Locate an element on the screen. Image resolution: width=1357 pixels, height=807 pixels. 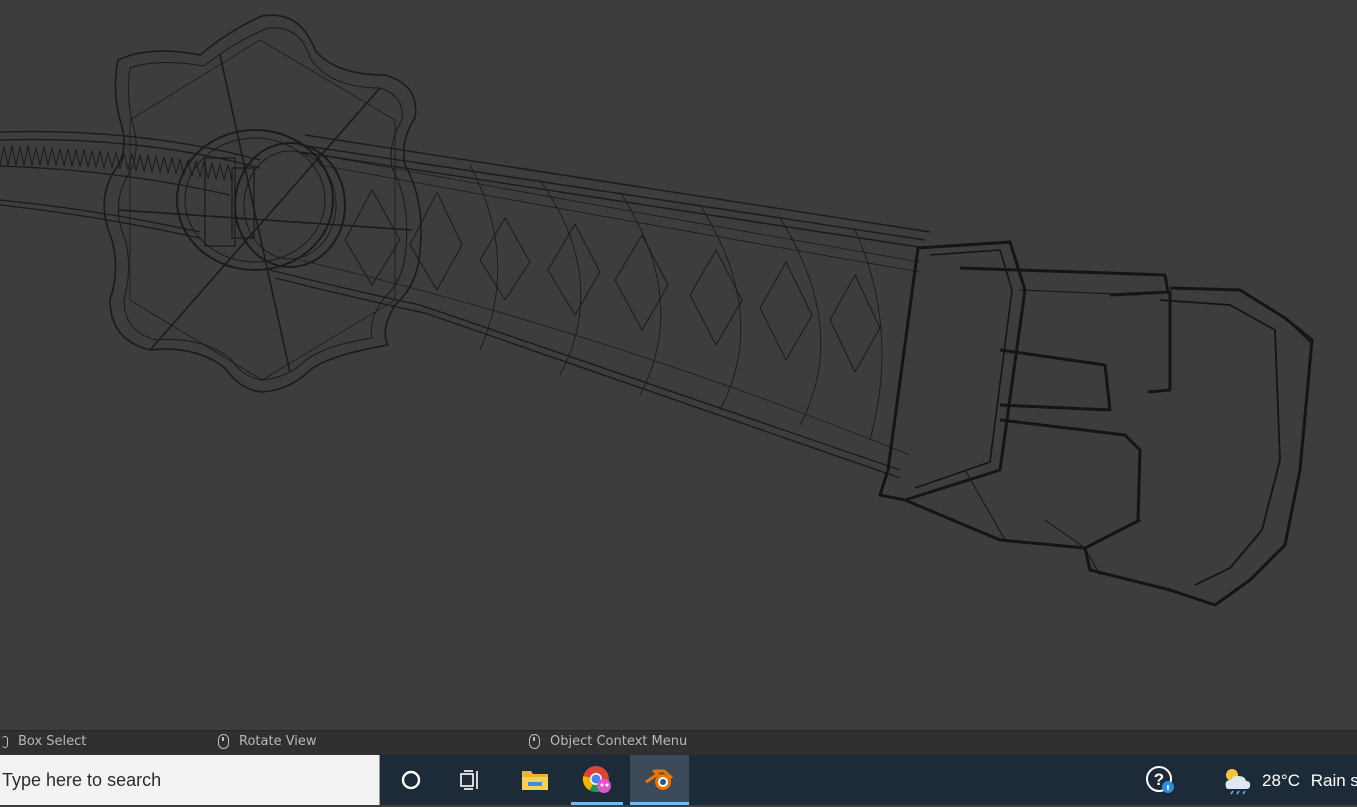
cortana-button is located at coordinates (411, 780).